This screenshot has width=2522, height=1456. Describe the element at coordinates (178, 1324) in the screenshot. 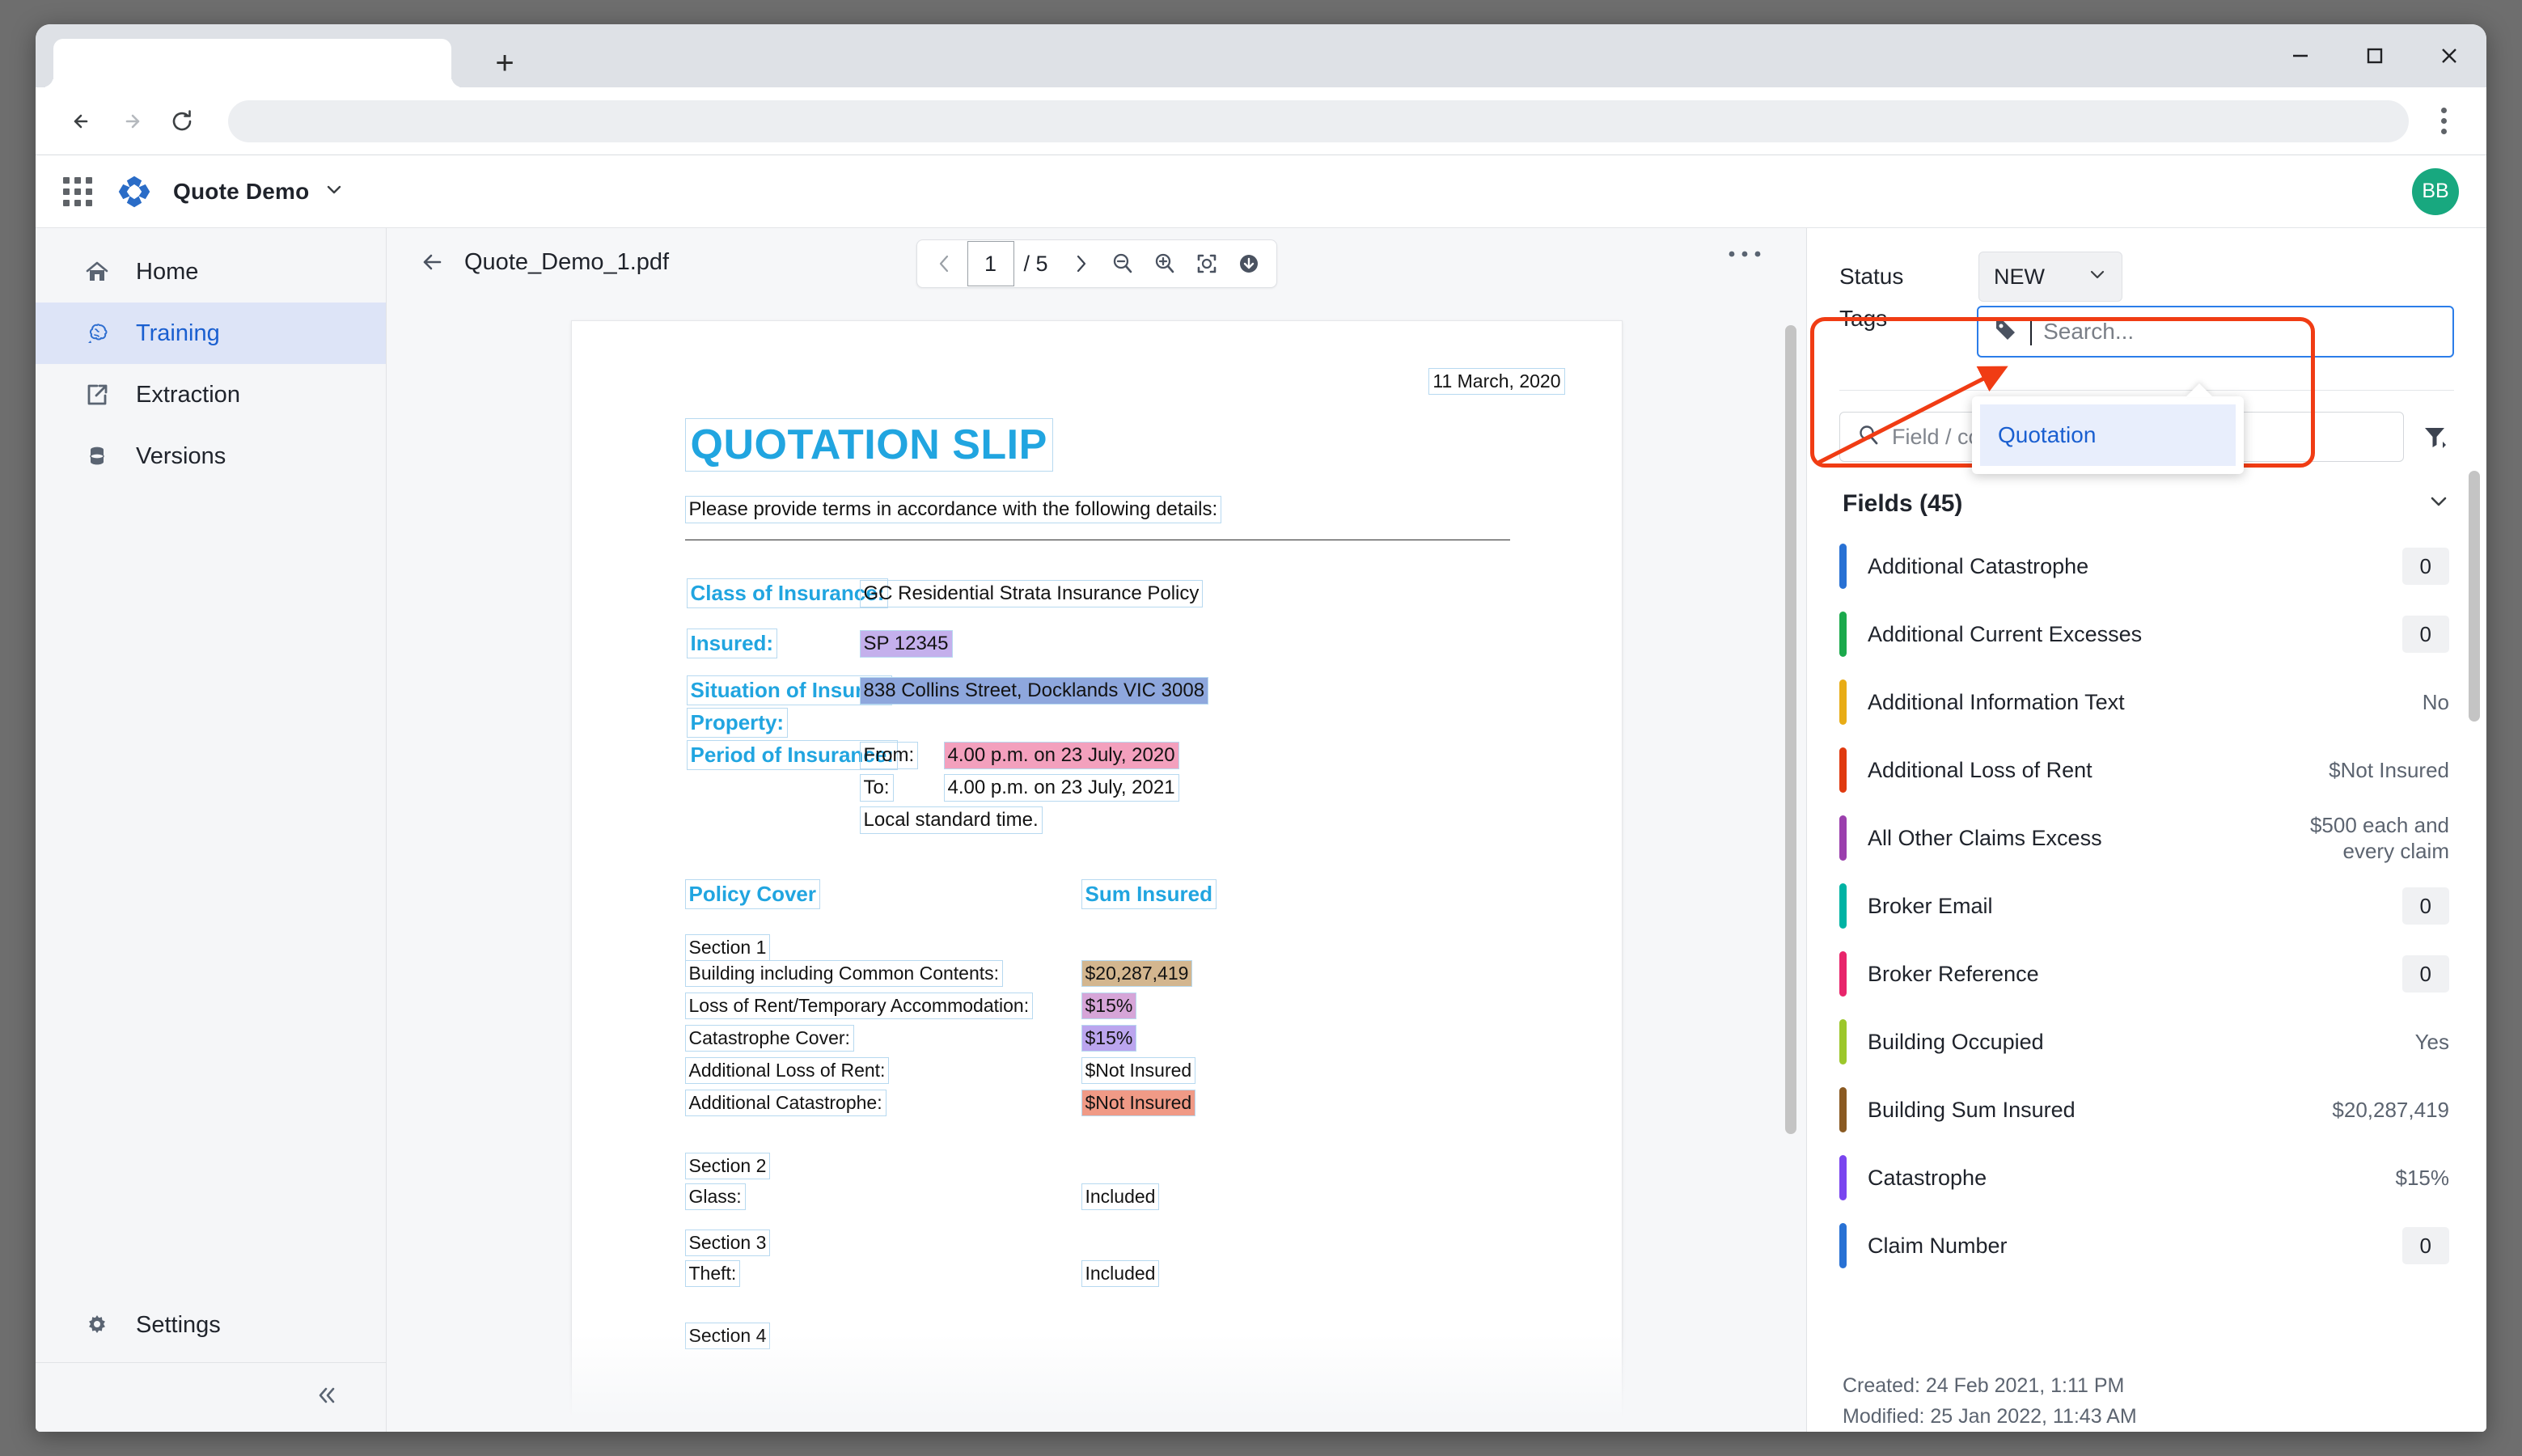

I see `sidebar-settings-label: Settings` at that location.